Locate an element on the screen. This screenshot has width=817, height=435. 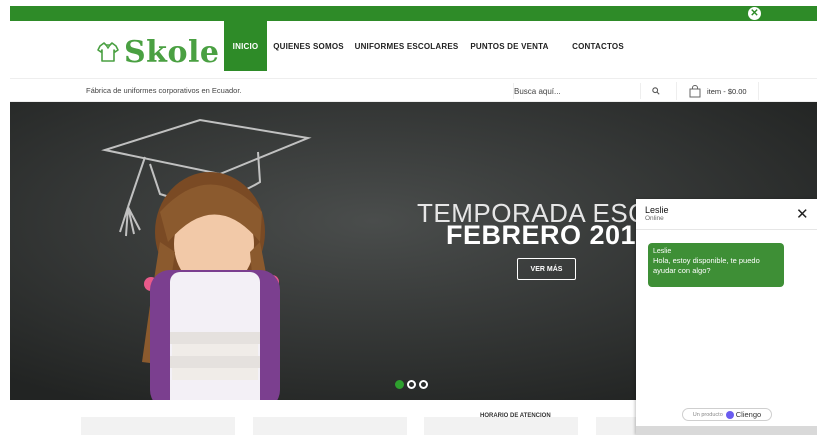
site-logo: Skole is located at coordinates (158, 52).